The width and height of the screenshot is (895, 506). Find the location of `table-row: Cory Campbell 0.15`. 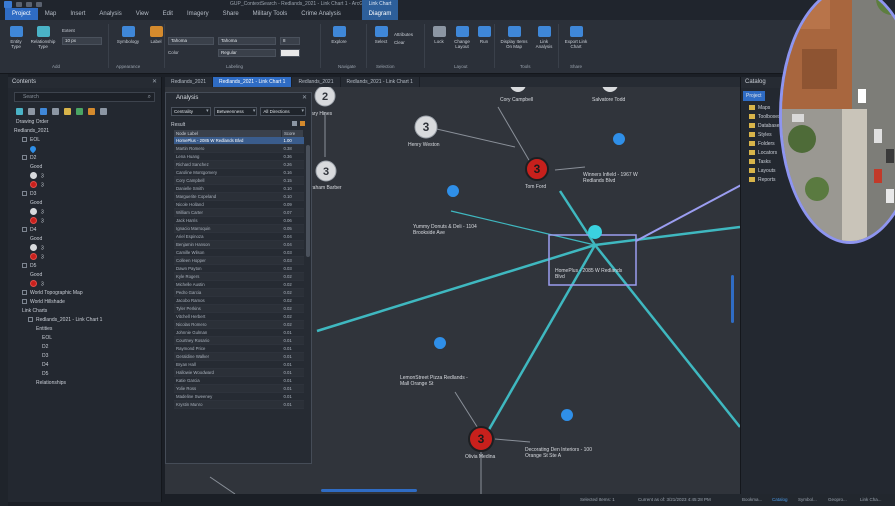

table-row: Cory Campbell 0.15 is located at coordinates (239, 180).